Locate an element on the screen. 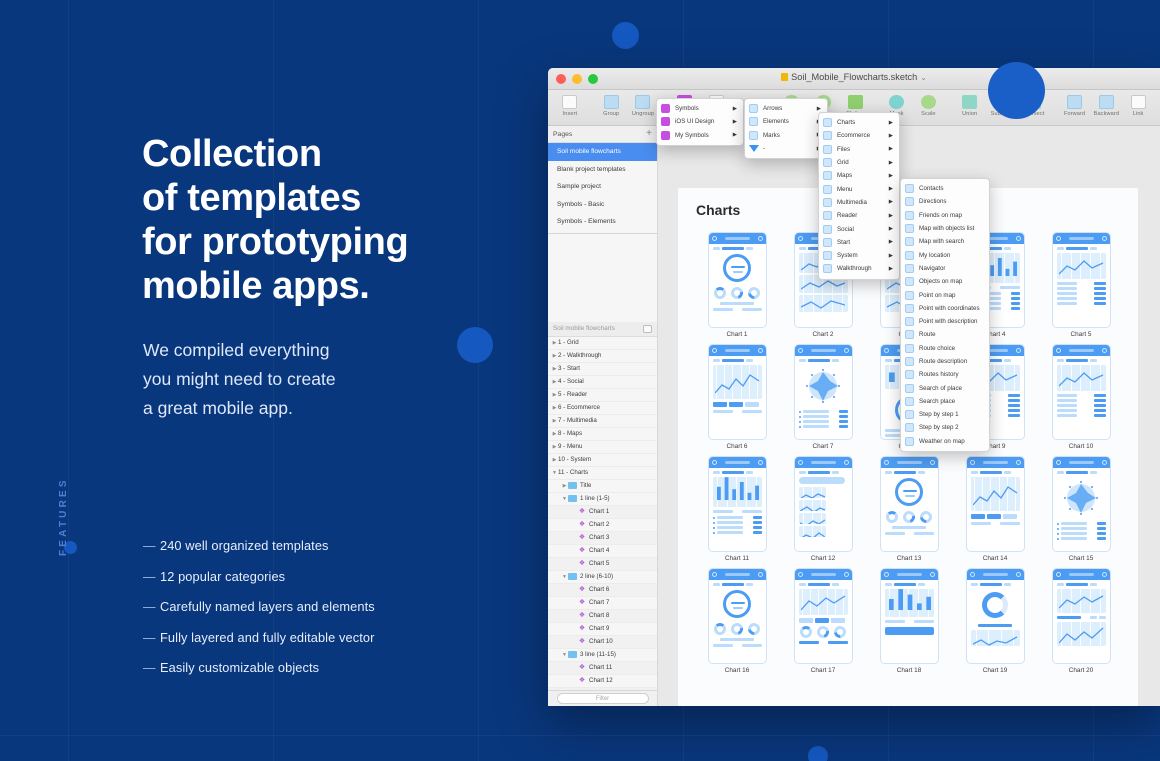 This screenshot has width=1160, height=761. chevron-down-icon: ⌄ is located at coordinates (923, 77).